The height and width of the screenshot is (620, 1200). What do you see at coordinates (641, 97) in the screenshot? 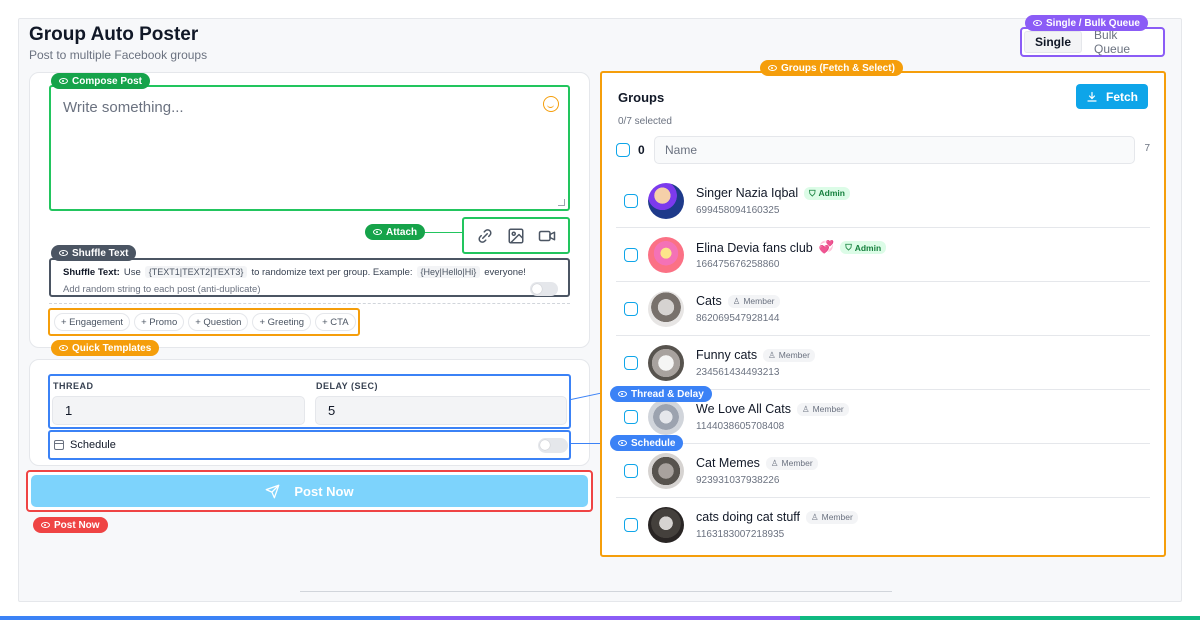
I see `groups-title: Groups` at bounding box center [641, 97].